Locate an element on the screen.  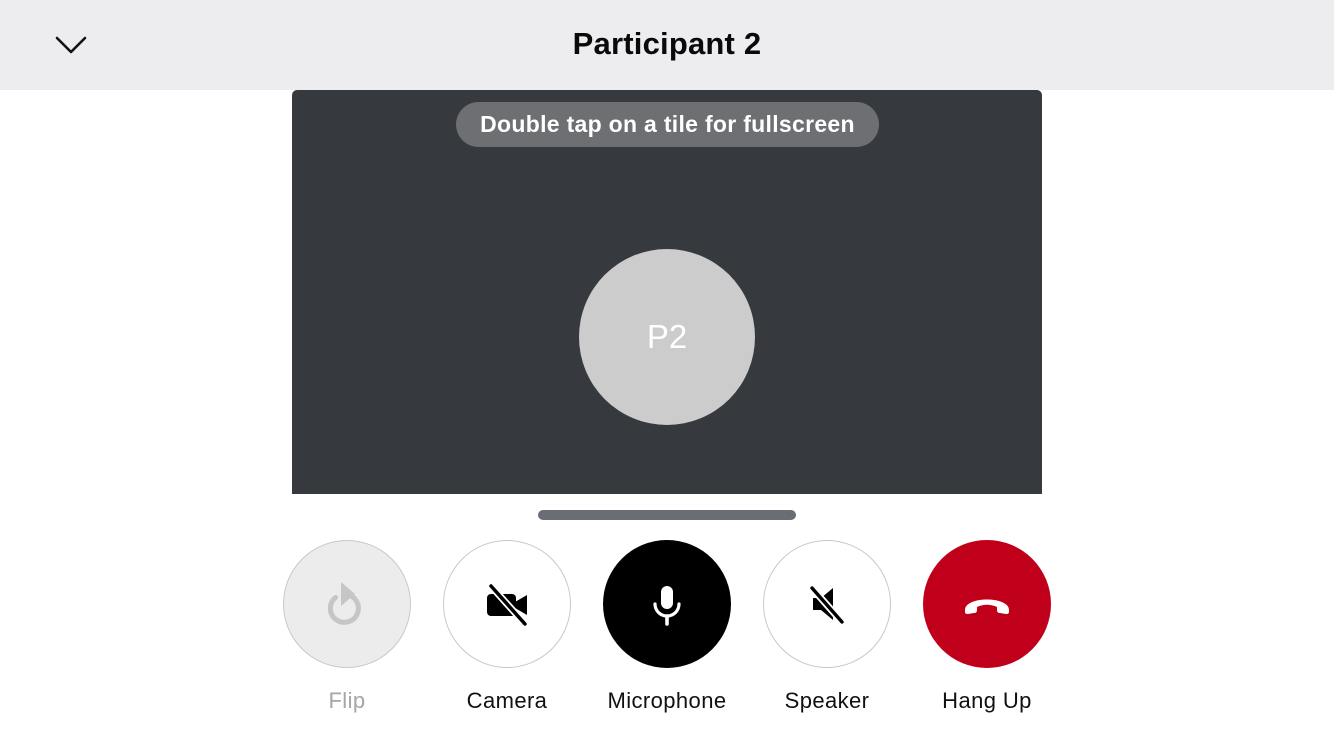
microphone-button is located at coordinates (667, 604).